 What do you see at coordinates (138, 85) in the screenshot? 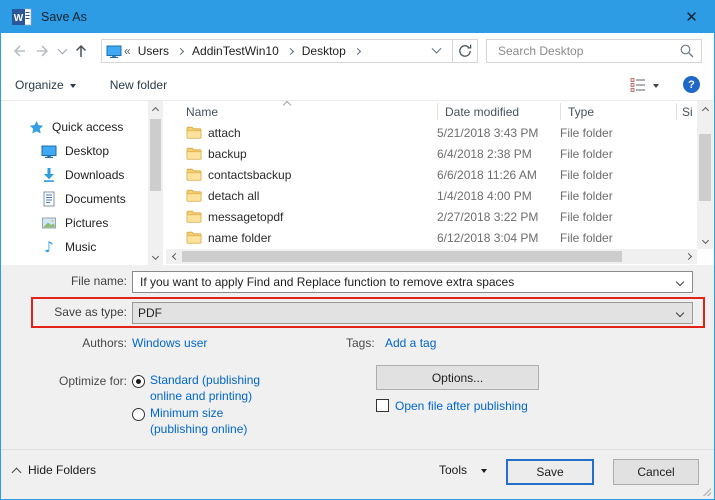
I see `new-folder-button: New folder` at bounding box center [138, 85].